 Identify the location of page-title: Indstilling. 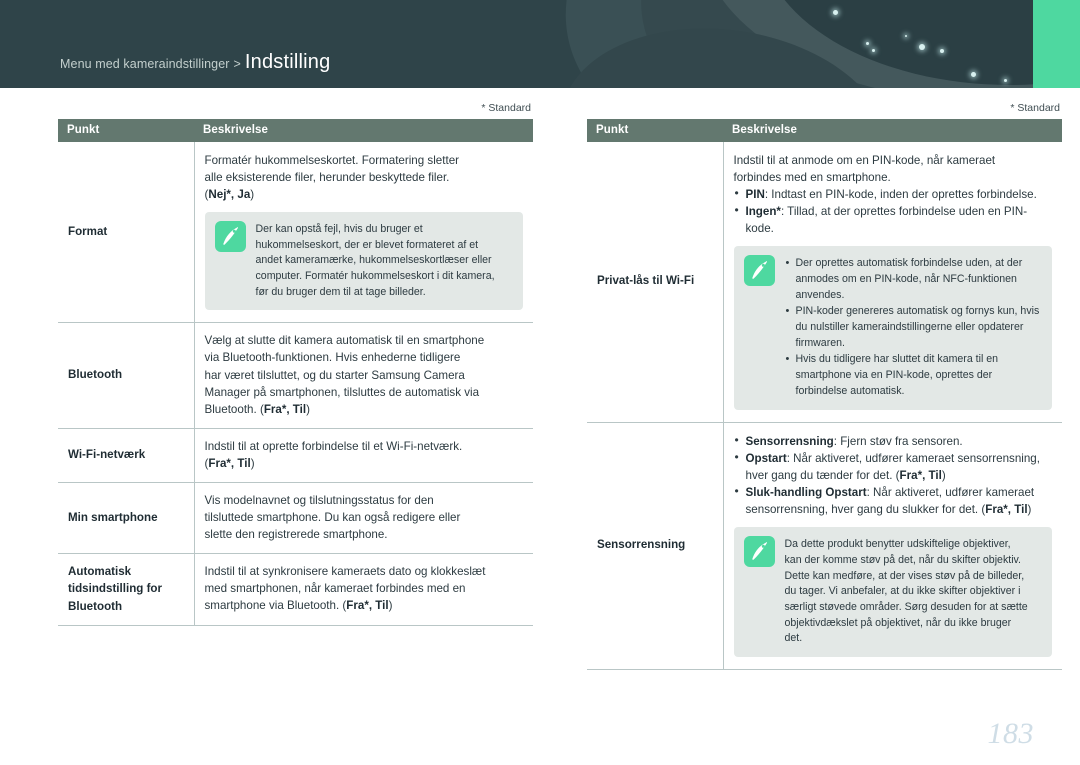
(287, 62).